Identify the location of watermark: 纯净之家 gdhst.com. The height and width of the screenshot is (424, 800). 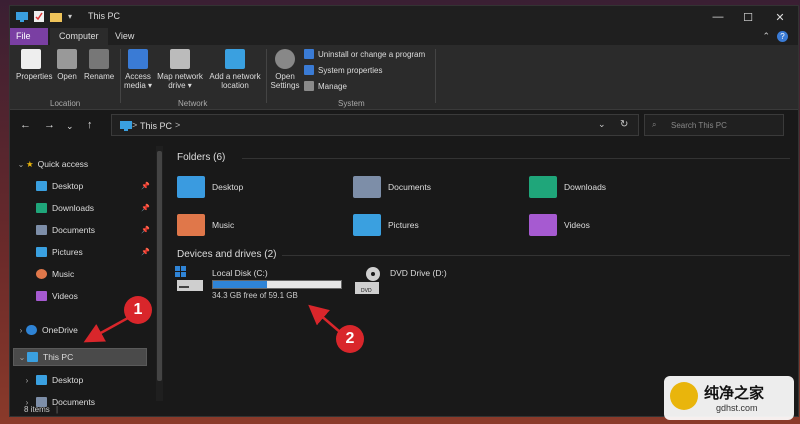
(729, 398).